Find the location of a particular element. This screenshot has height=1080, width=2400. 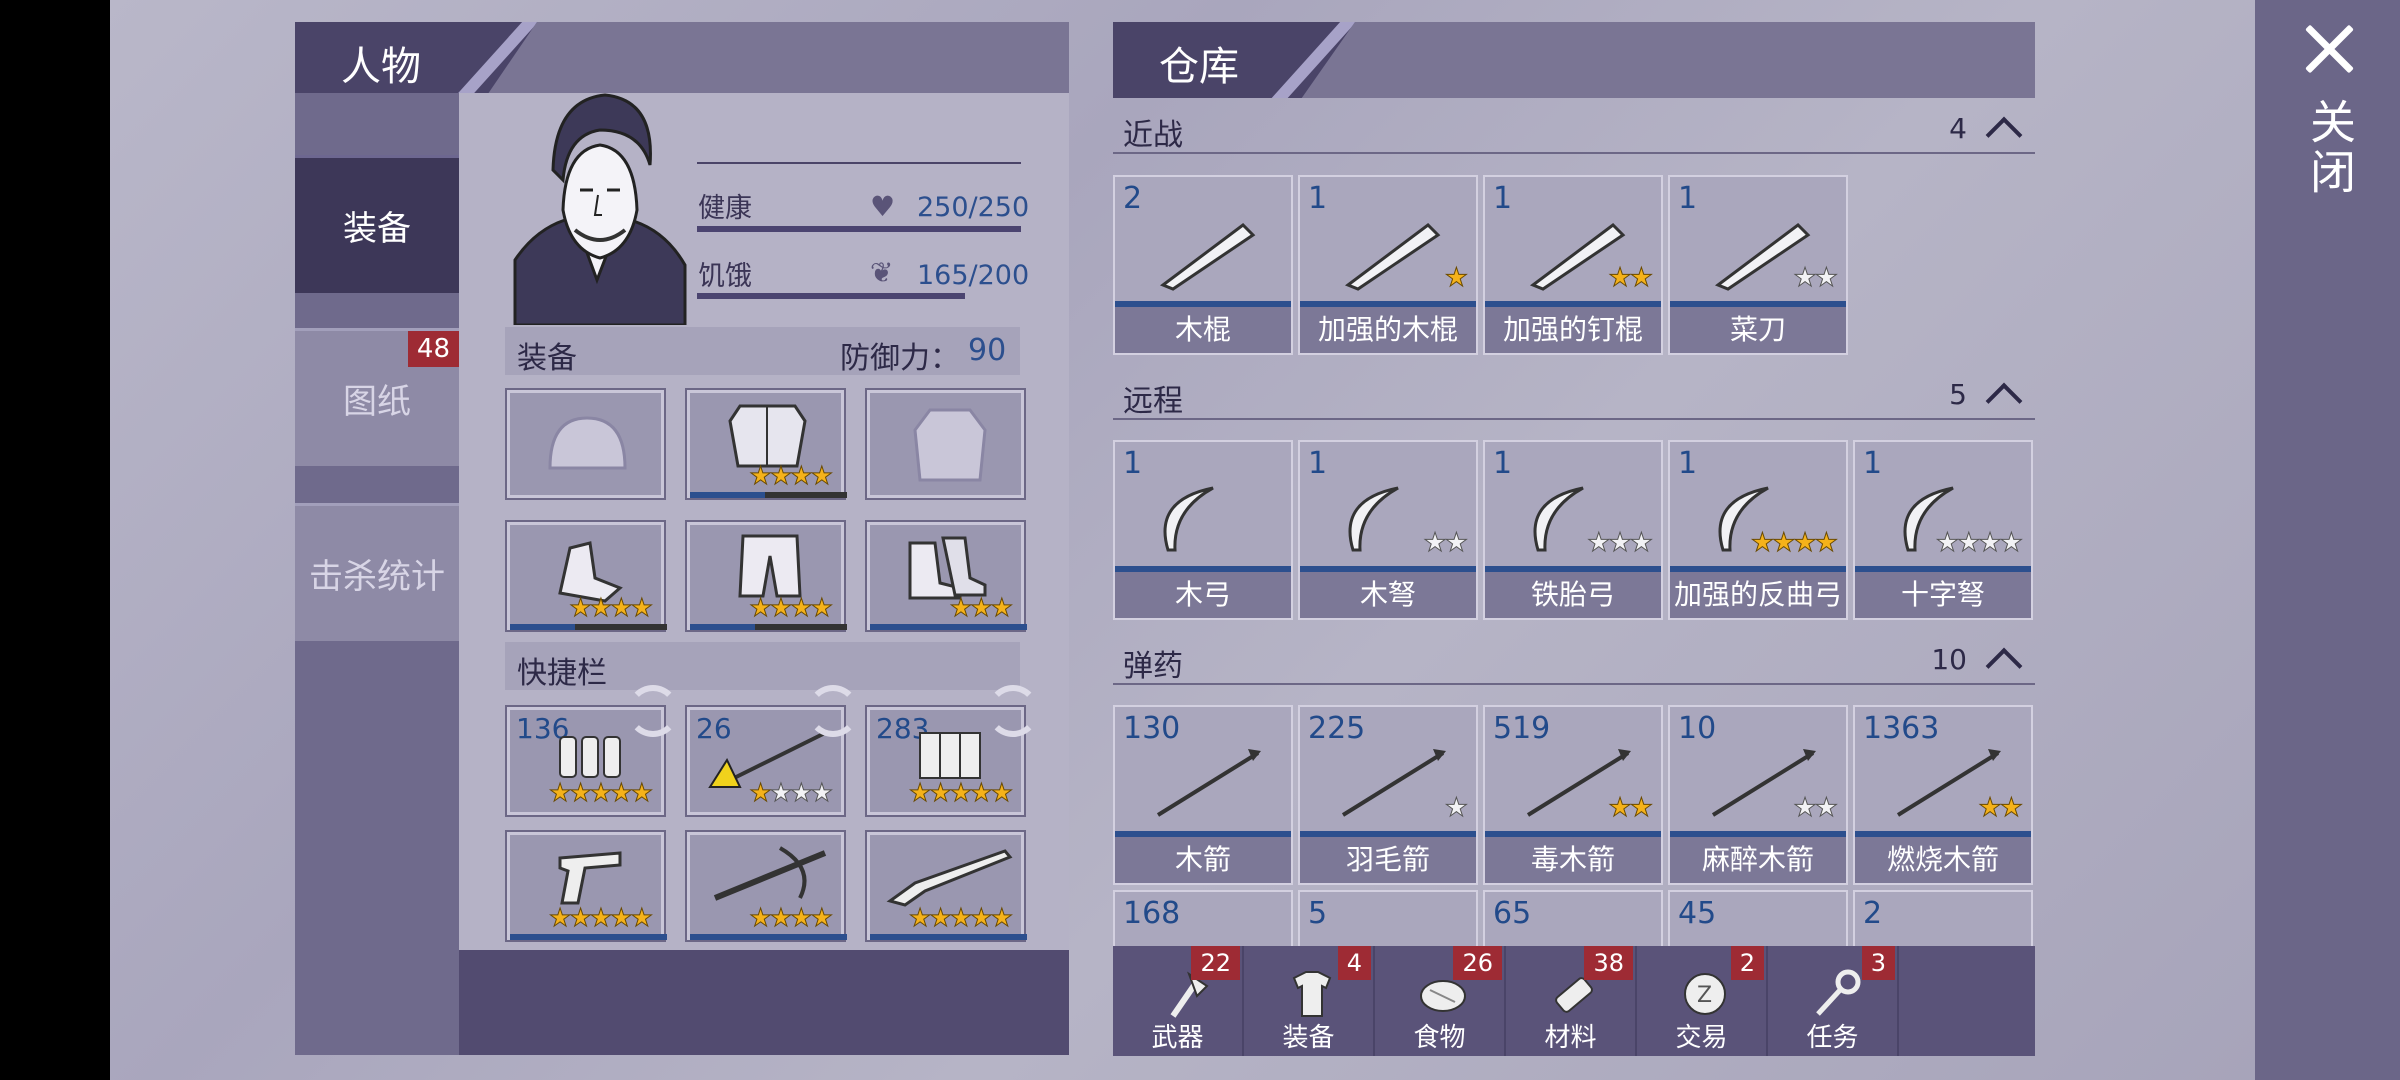

stomach-icon: ❦ is located at coordinates (882, 272).